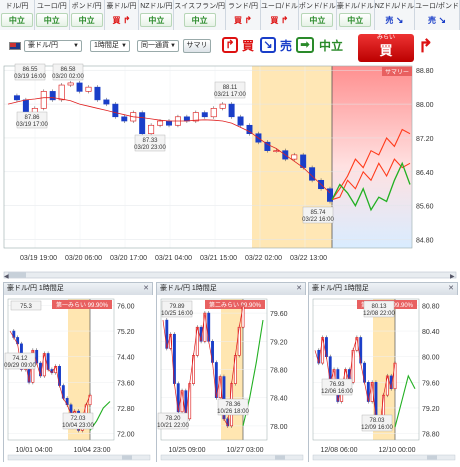 This screenshot has width=460, height=467. What do you see at coordinates (188, 288) in the screenshot?
I see `mini-chart-title: 豪ドル/円 1時間足` at bounding box center [188, 288].